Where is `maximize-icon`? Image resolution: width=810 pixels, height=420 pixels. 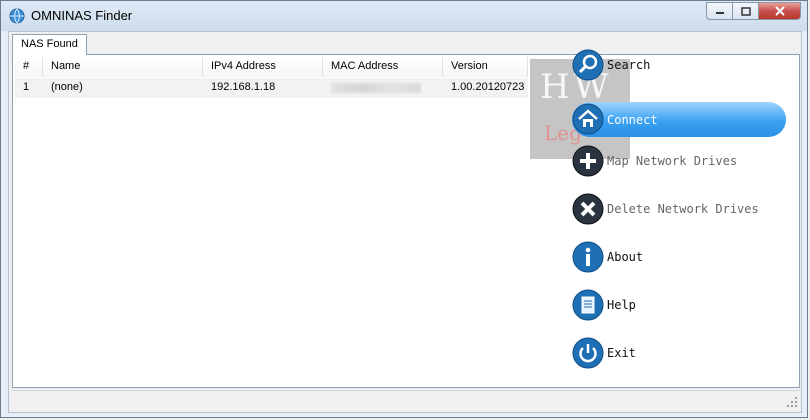 maximize-icon is located at coordinates (745, 11).